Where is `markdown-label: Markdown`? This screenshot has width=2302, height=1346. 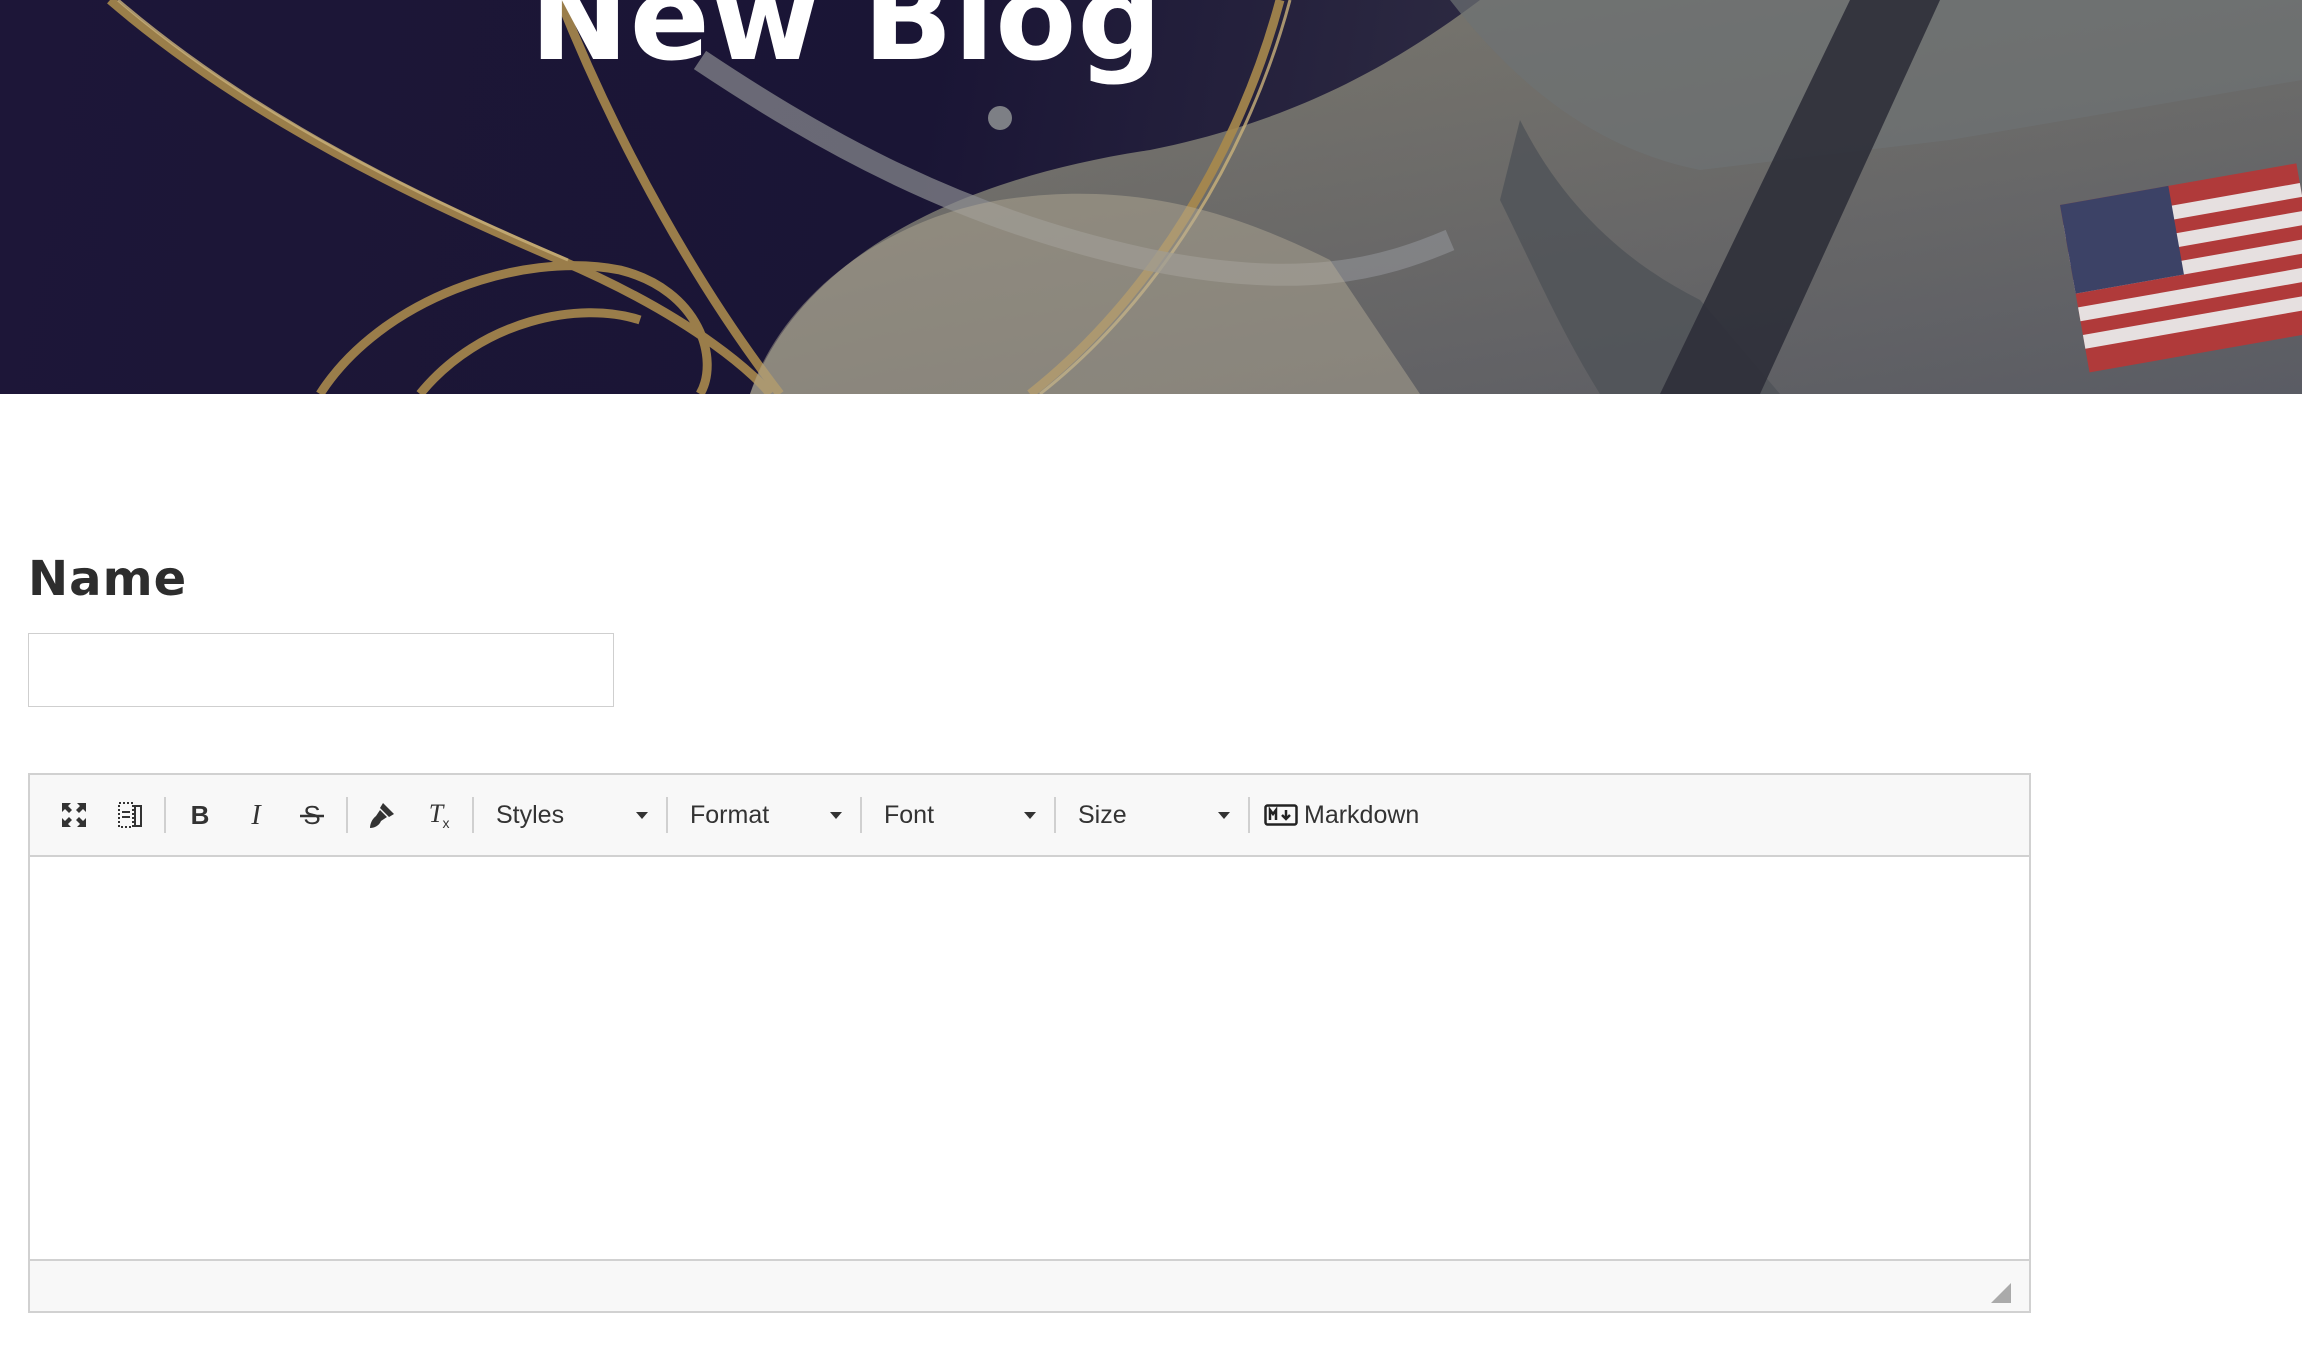 markdown-label: Markdown is located at coordinates (1362, 814).